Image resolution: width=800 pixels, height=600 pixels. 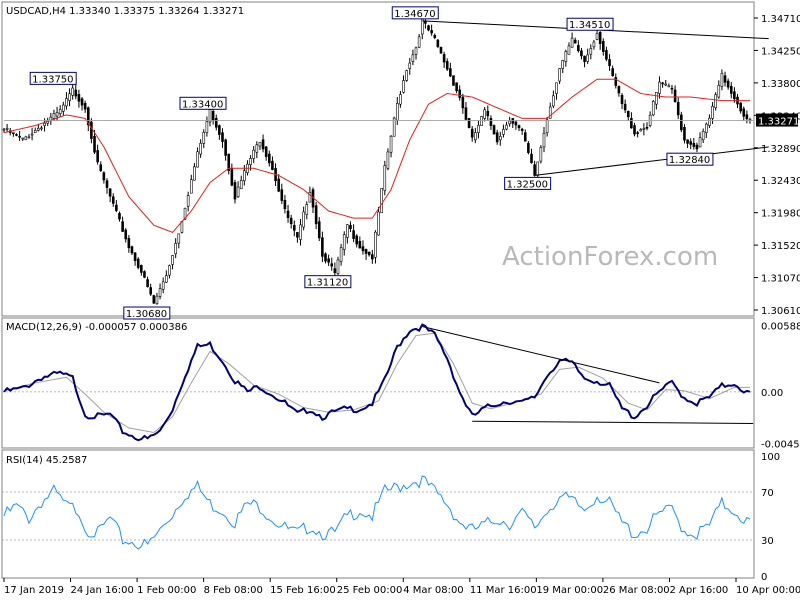 I want to click on xtick-label: 2 Apr 16:00, so click(x=698, y=590).